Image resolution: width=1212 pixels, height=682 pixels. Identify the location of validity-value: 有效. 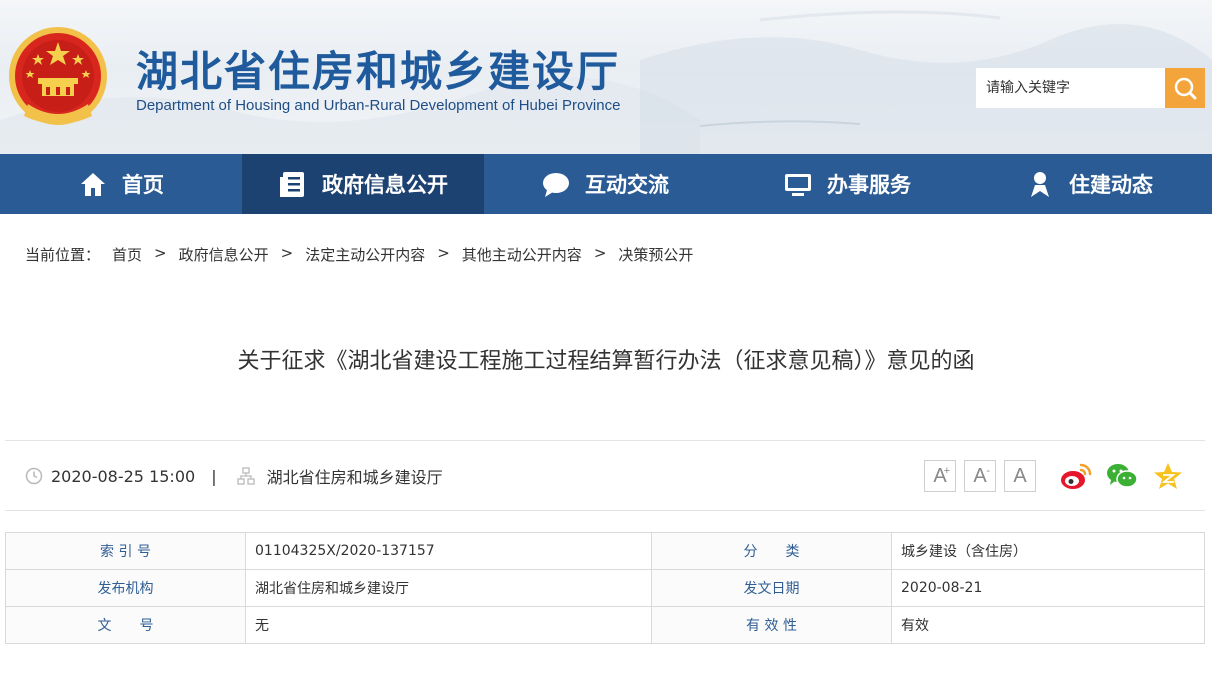
(1048, 625).